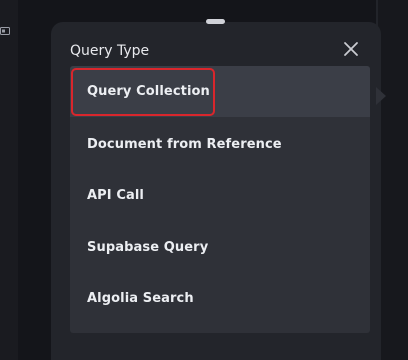 This screenshot has width=408, height=360. Describe the element at coordinates (351, 49) in the screenshot. I see `close-icon` at that location.